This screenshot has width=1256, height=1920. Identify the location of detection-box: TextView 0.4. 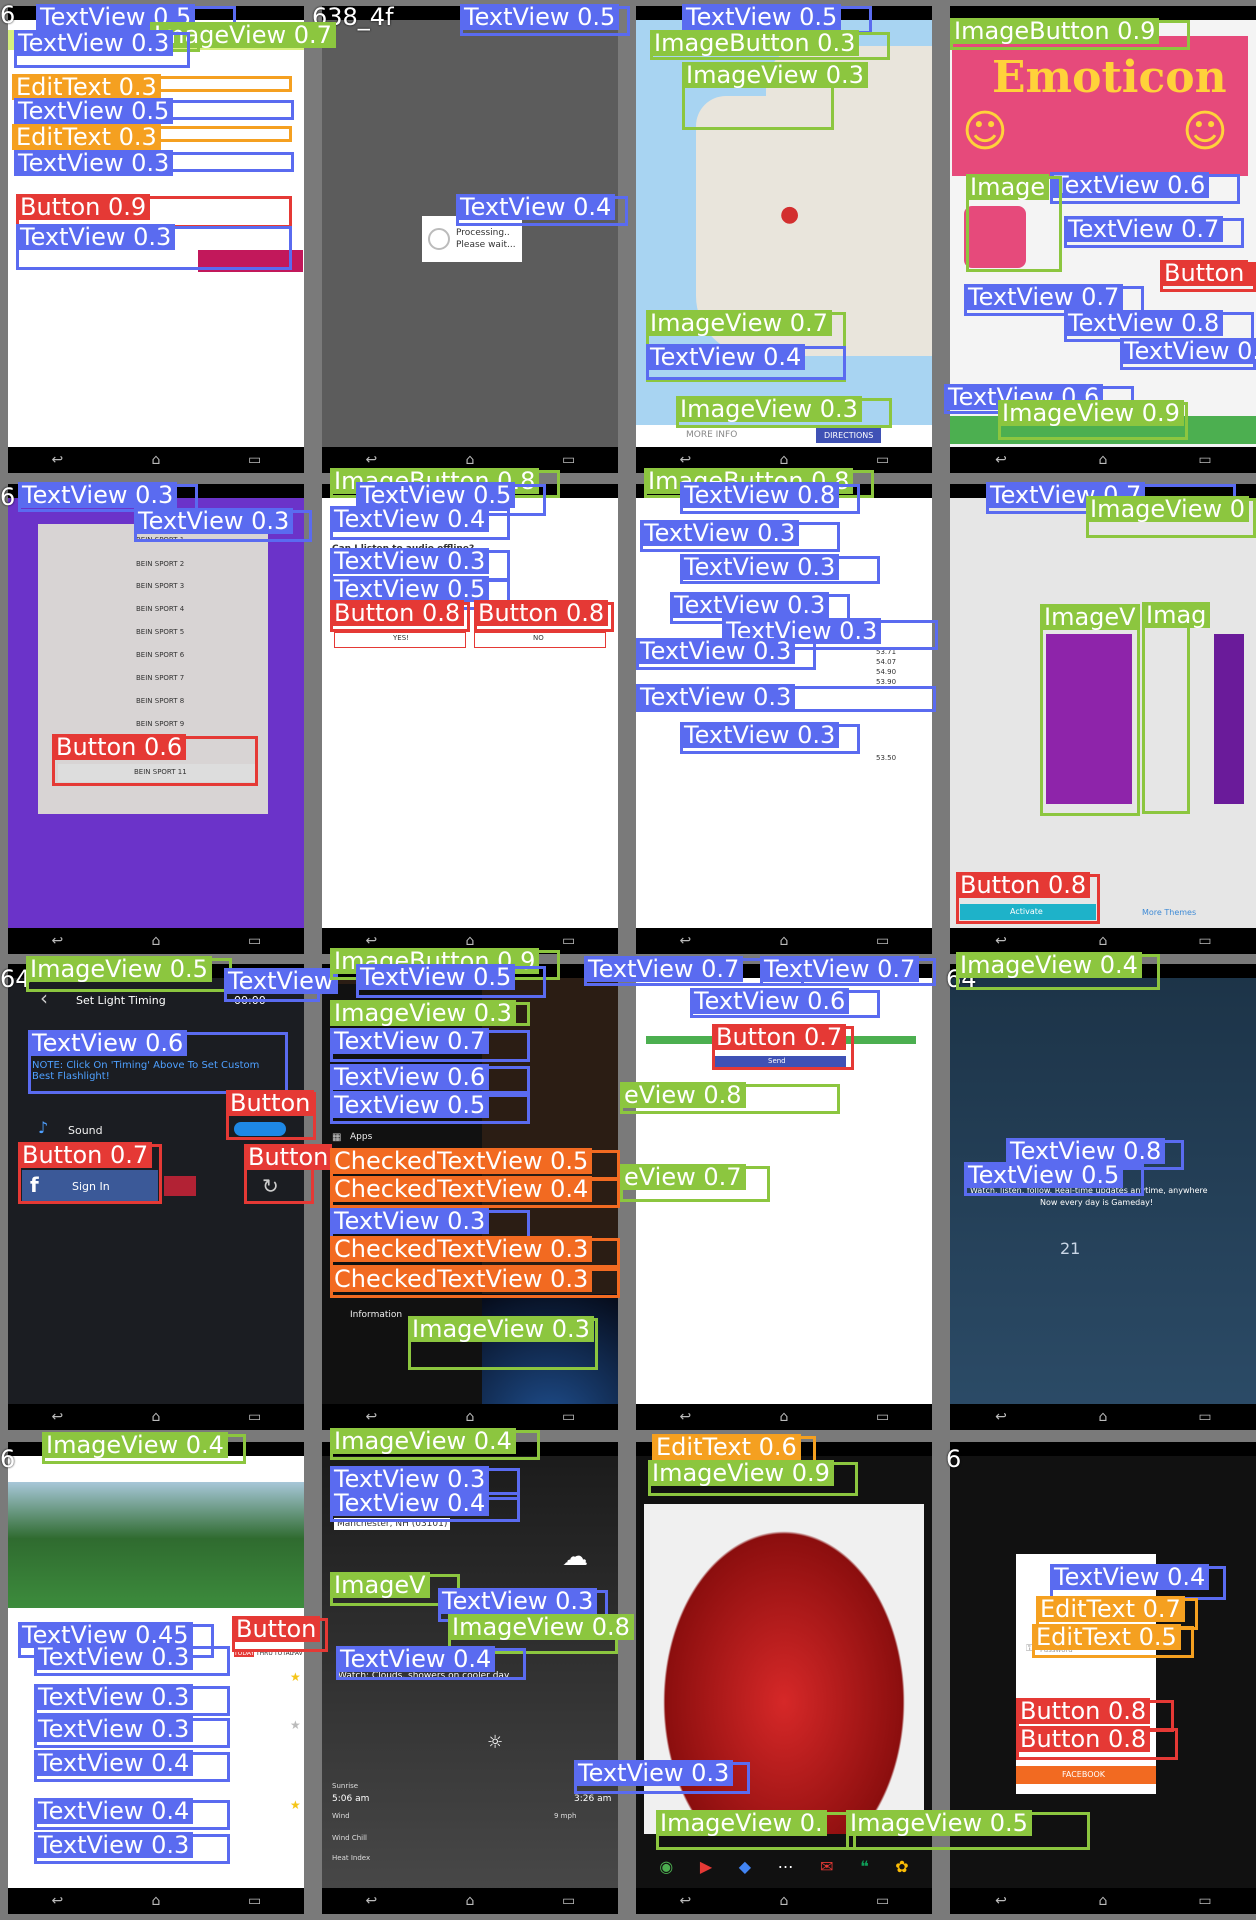
(746, 362).